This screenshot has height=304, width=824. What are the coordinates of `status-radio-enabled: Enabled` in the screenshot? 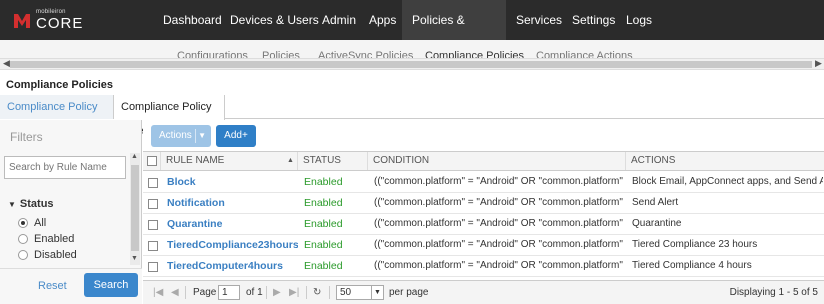 It's located at (68, 239).